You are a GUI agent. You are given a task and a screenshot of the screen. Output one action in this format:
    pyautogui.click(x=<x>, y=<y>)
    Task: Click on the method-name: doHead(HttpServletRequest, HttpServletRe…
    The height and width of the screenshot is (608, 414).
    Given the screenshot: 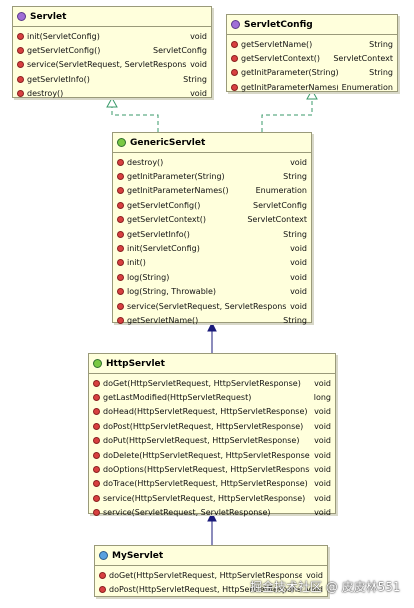 What is the action you would take?
    pyautogui.click(x=205, y=412)
    